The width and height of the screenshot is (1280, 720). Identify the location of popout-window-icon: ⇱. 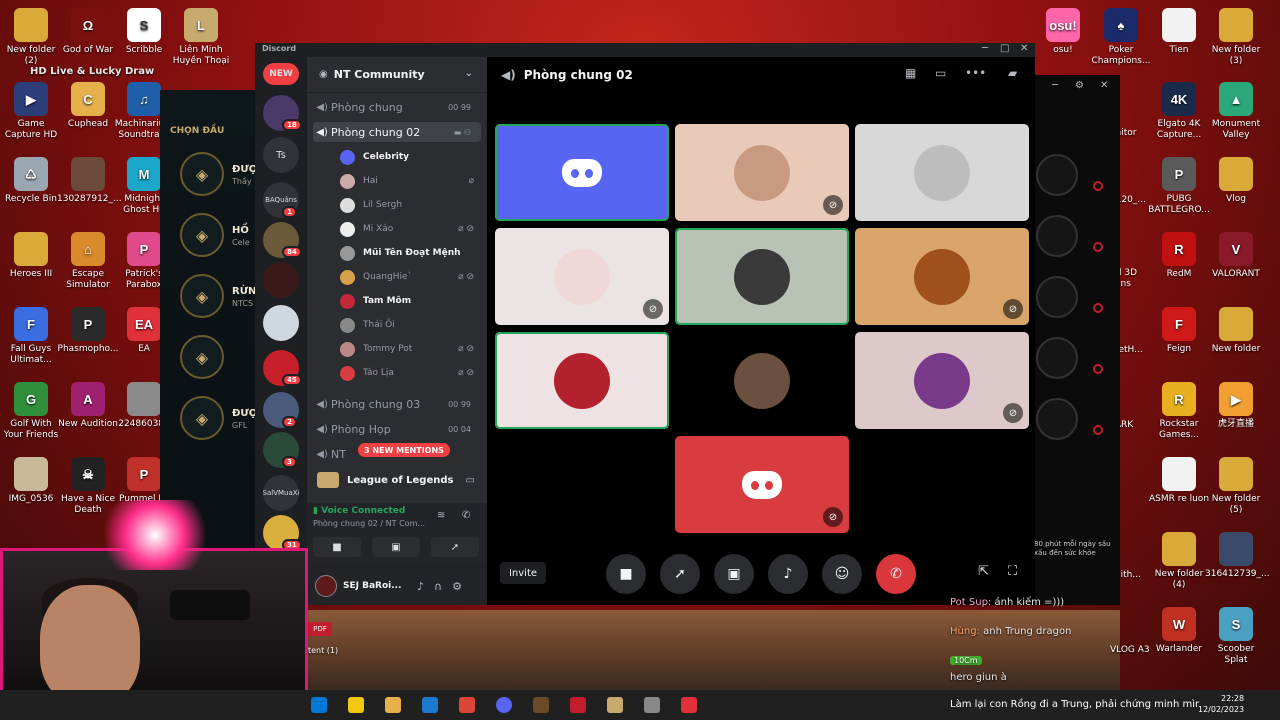
(983, 571).